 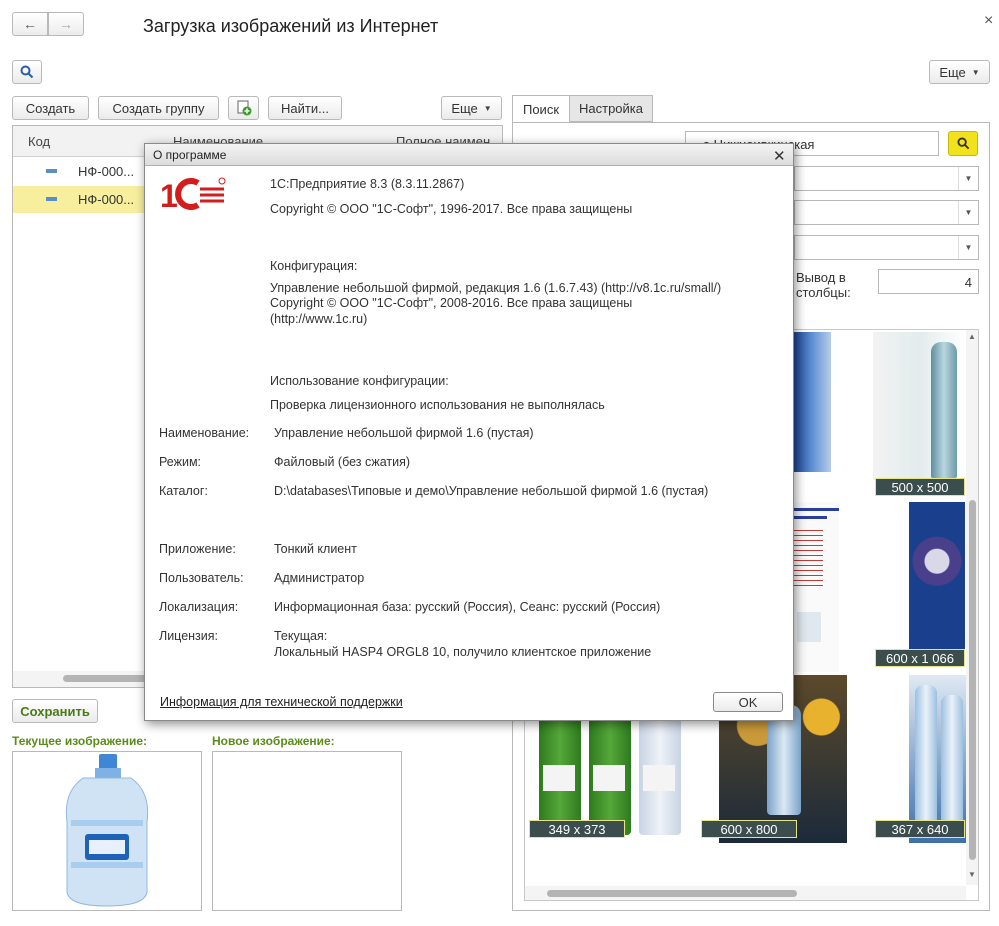 I want to click on new-image-box, so click(x=307, y=831).